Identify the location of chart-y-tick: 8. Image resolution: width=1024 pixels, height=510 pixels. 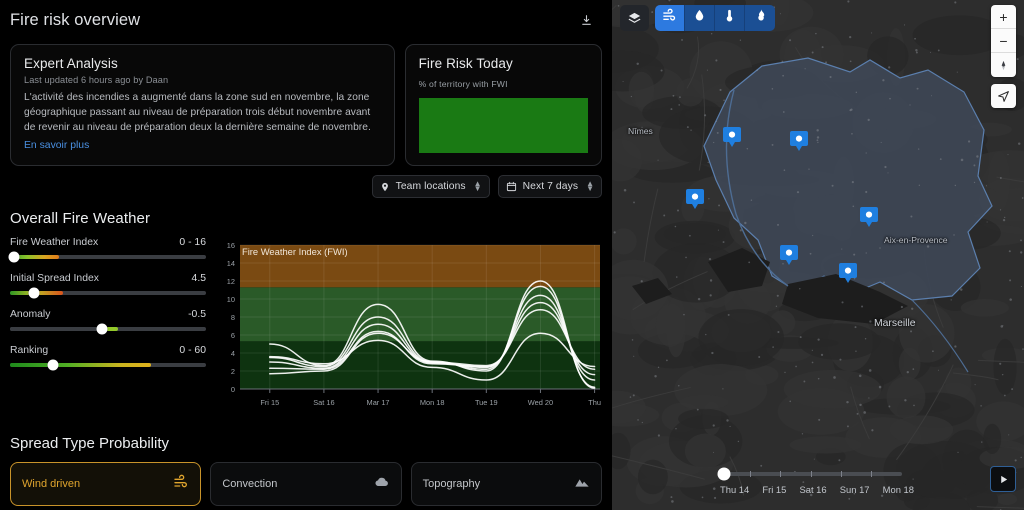
(233, 317).